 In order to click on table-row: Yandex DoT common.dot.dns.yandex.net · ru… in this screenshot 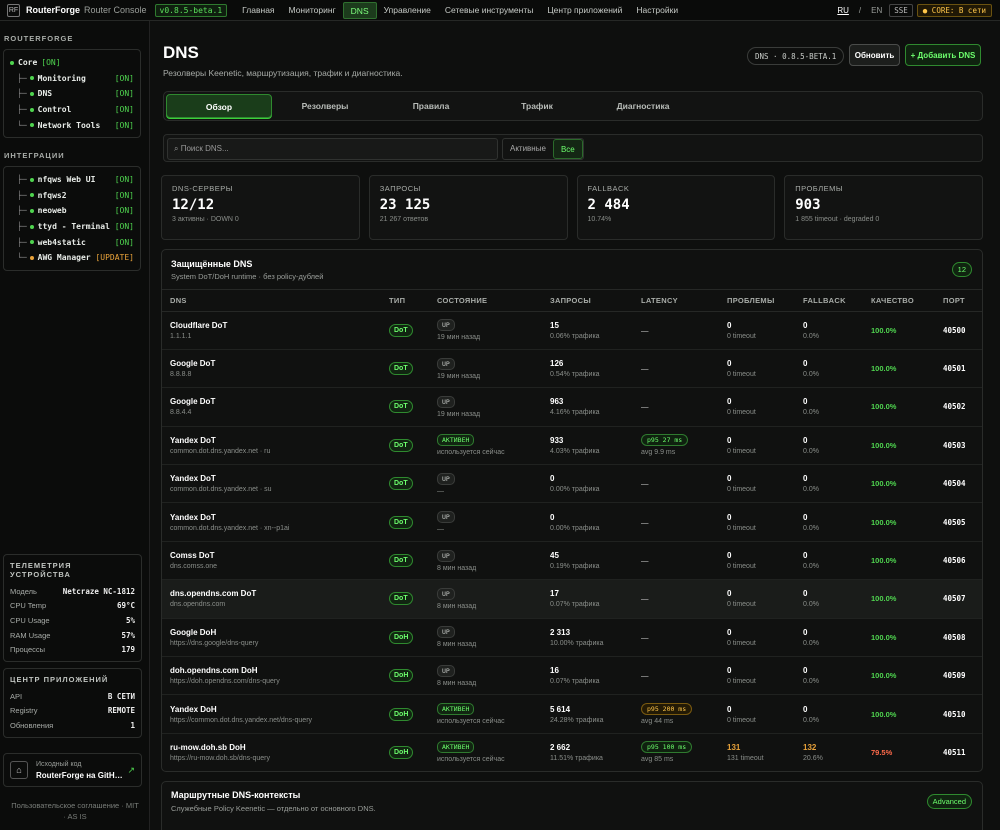, I will do `click(572, 446)`.